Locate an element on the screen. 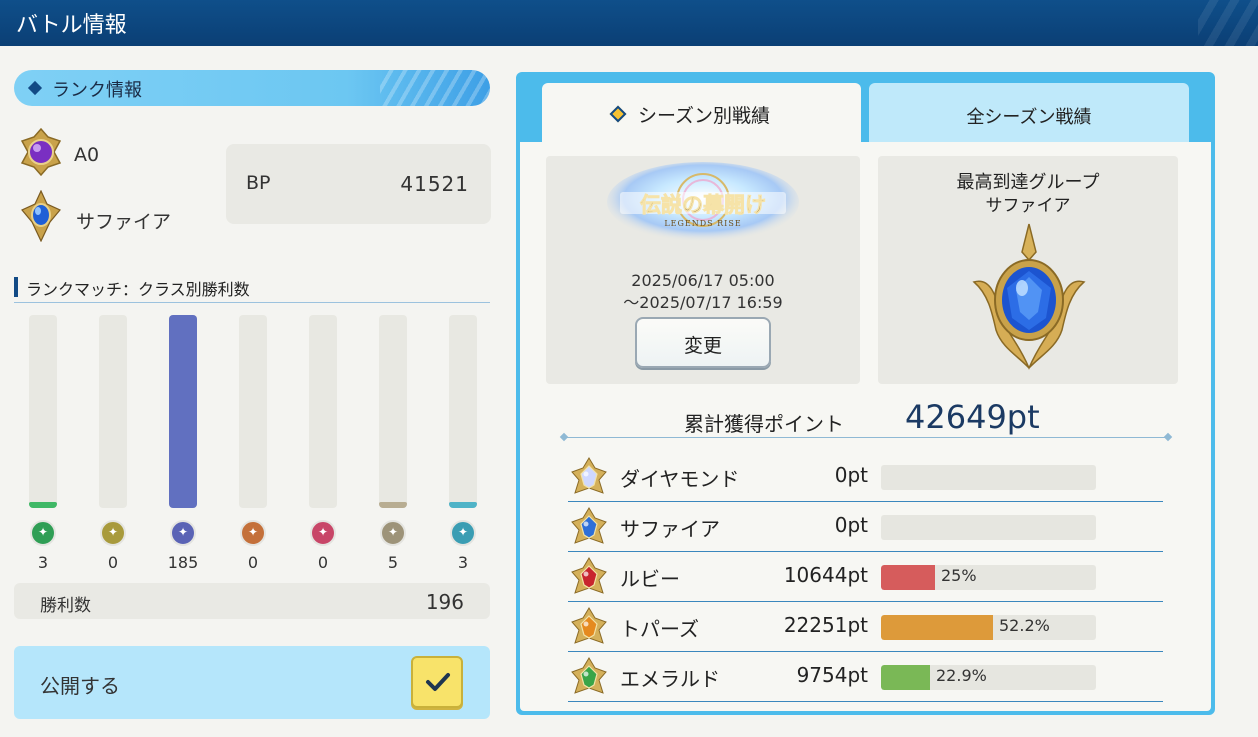 The image size is (1258, 737). gem-name: ダイヤモンド is located at coordinates (680, 479).